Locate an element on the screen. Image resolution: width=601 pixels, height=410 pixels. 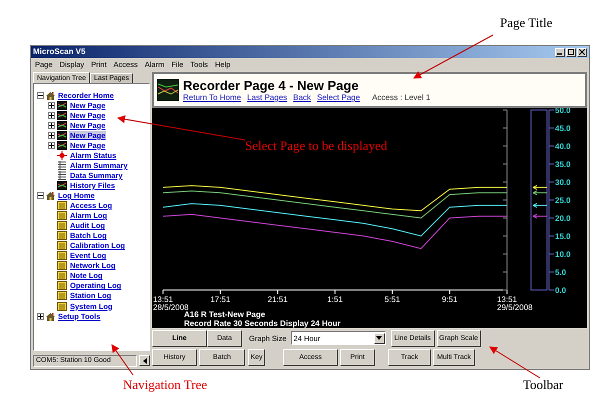
access-level: Access : Level 1 is located at coordinates (401, 97).